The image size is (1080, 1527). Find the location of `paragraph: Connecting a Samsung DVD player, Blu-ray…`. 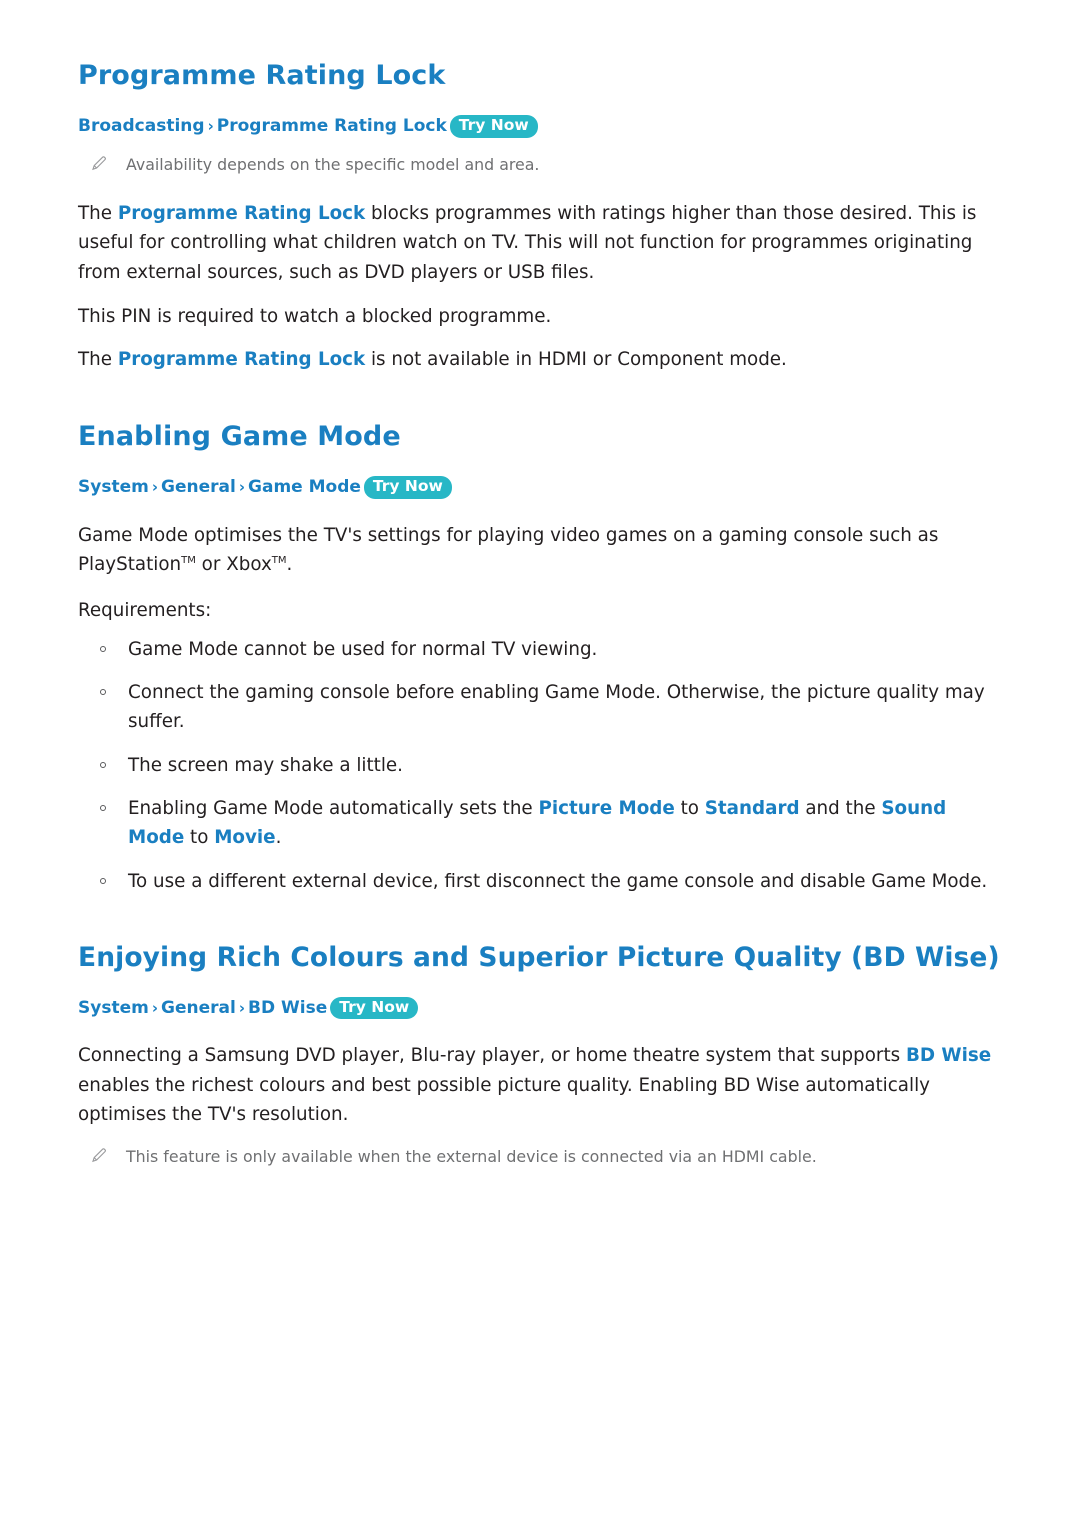

paragraph: Connecting a Samsung DVD player, Blu-ray… is located at coordinates (540, 1085).